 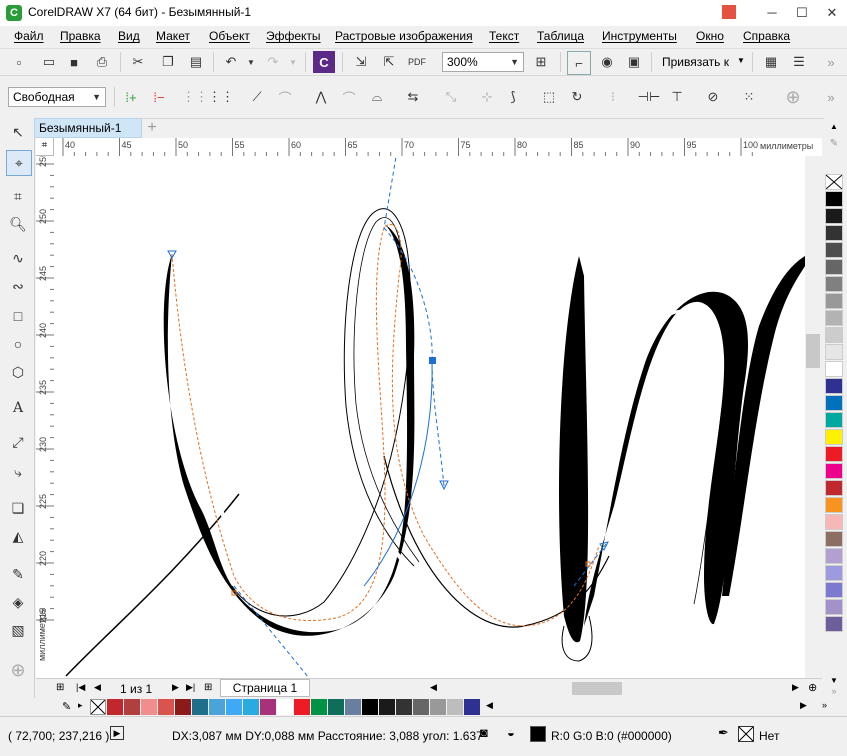 What do you see at coordinates (18, 574) in the screenshot?
I see `eyedropper-tool-icon: ✎` at bounding box center [18, 574].